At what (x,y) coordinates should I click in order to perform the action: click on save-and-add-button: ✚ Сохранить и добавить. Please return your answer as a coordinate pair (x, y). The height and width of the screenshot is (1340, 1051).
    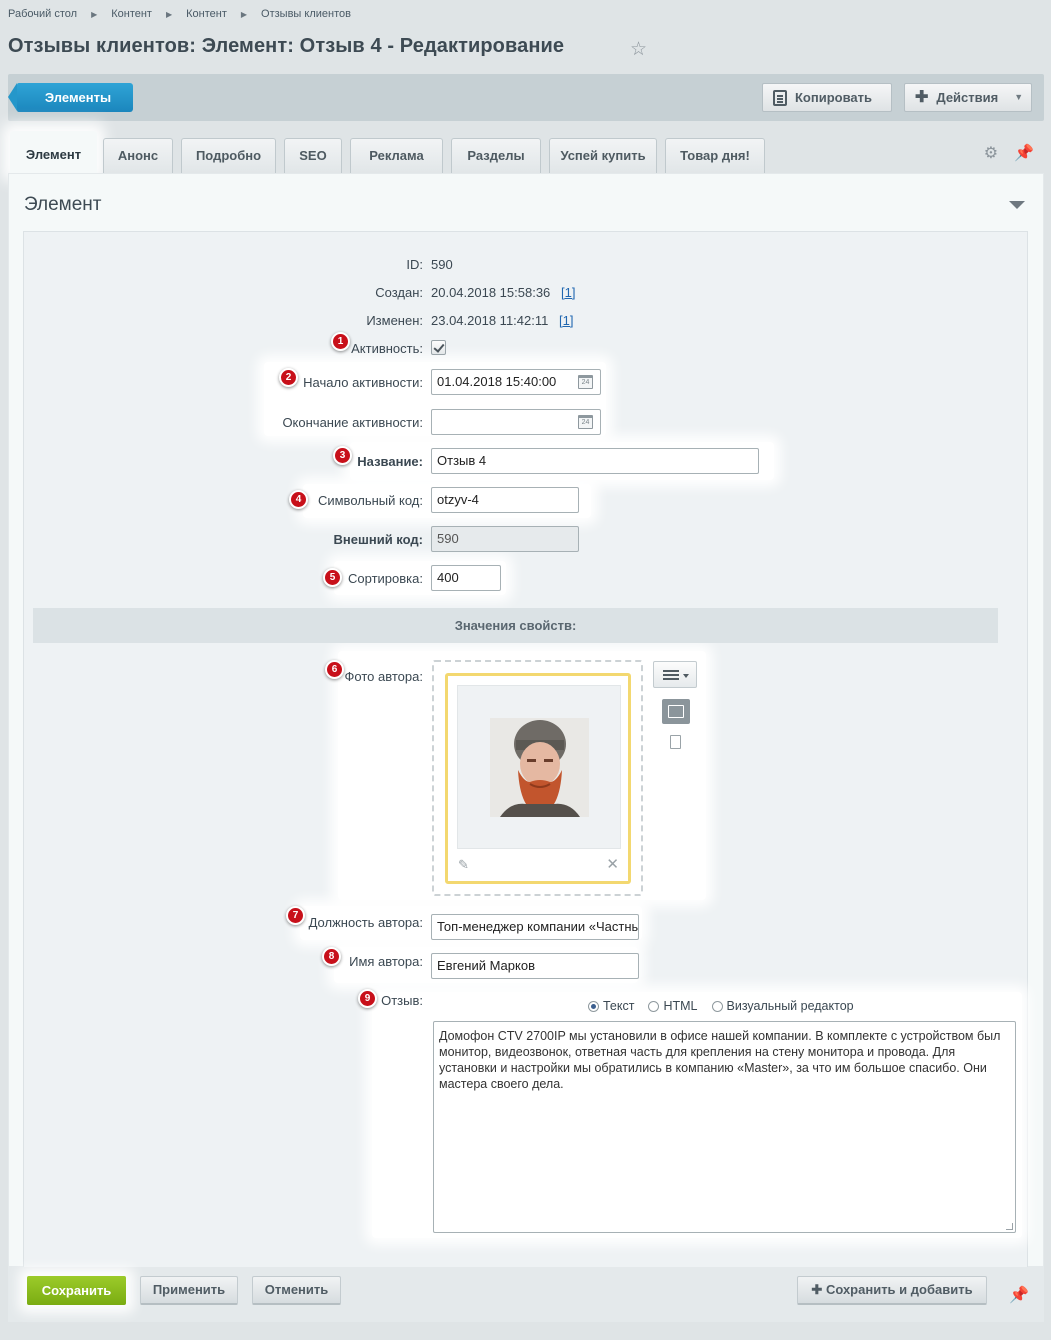
    Looking at the image, I should click on (892, 1290).